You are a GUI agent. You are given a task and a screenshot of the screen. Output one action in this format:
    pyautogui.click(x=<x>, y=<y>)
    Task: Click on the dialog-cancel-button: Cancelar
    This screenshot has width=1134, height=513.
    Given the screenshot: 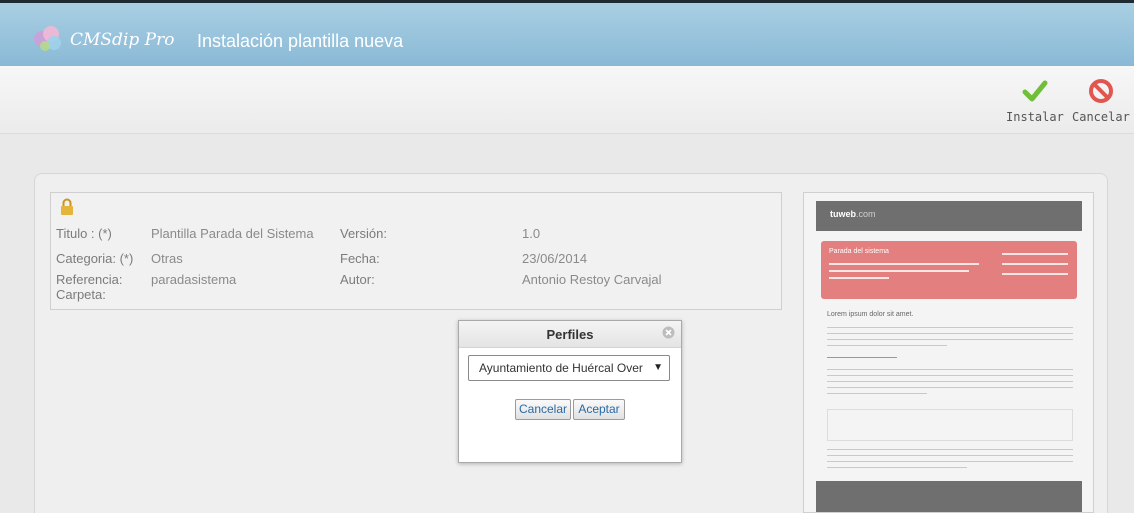 What is the action you would take?
    pyautogui.click(x=543, y=409)
    